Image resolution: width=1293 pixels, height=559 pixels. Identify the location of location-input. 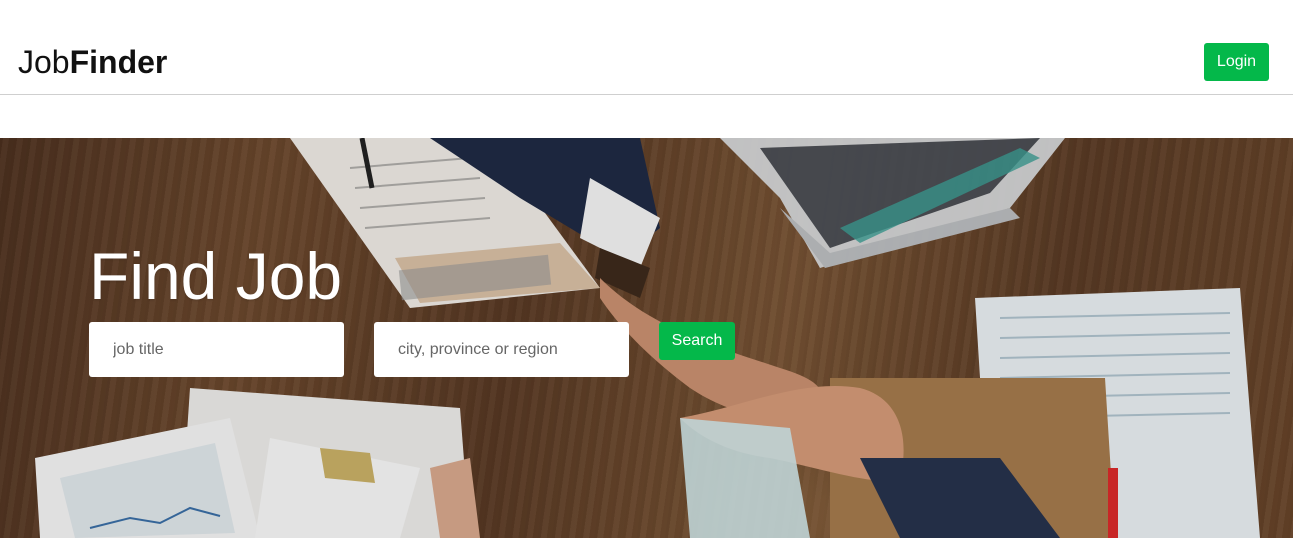
(501, 349).